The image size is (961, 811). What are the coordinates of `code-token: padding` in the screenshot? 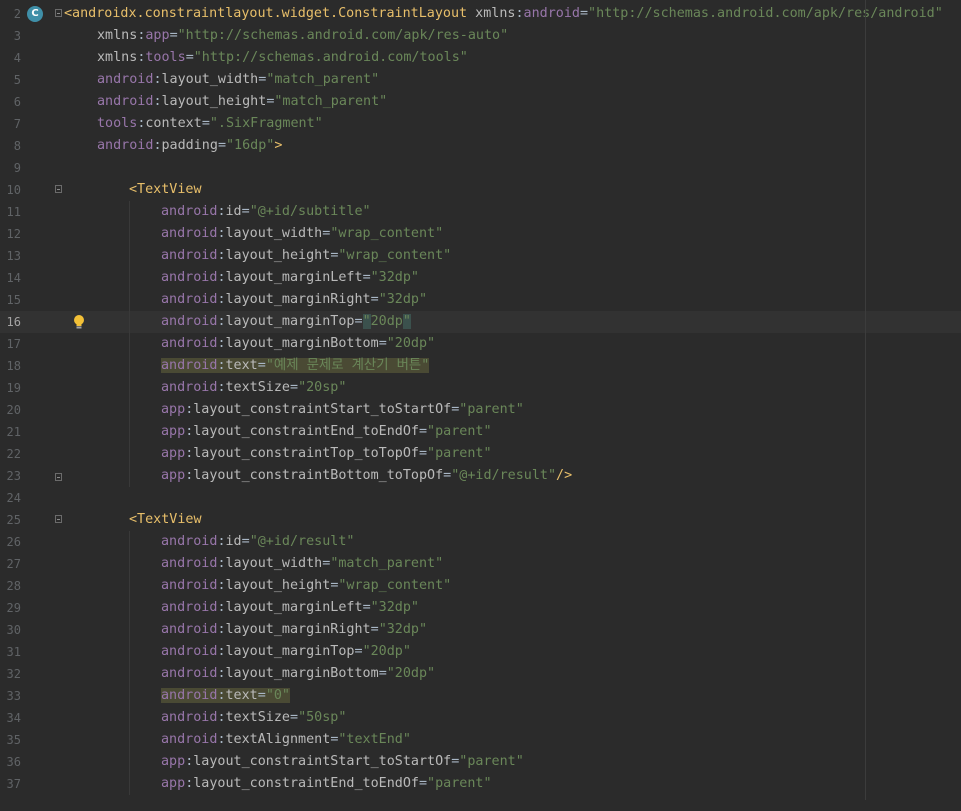 It's located at (189, 145).